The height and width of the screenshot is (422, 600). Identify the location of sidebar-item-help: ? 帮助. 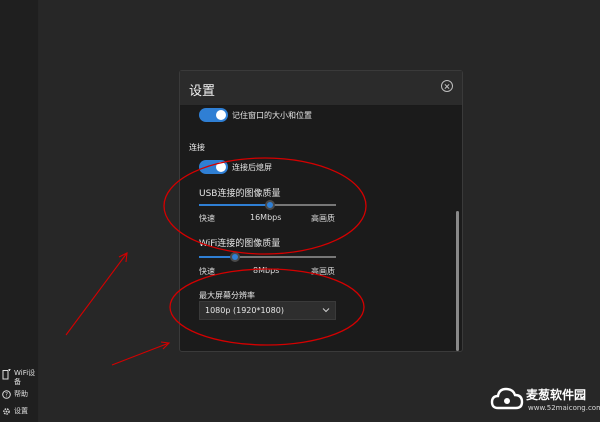
(15, 394).